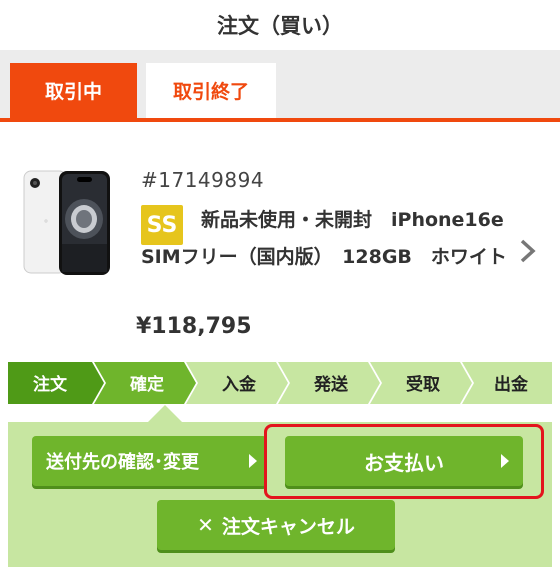 This screenshot has width=560, height=575. What do you see at coordinates (511, 384) in the screenshot?
I see `step-label: 出金` at bounding box center [511, 384].